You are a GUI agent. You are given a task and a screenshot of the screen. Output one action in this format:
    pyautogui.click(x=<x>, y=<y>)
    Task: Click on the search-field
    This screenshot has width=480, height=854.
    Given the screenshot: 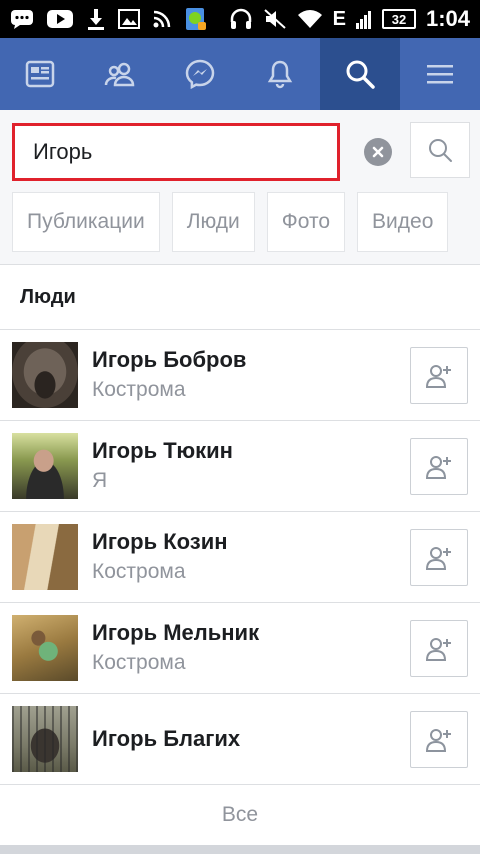 What is the action you would take?
    pyautogui.click(x=176, y=152)
    